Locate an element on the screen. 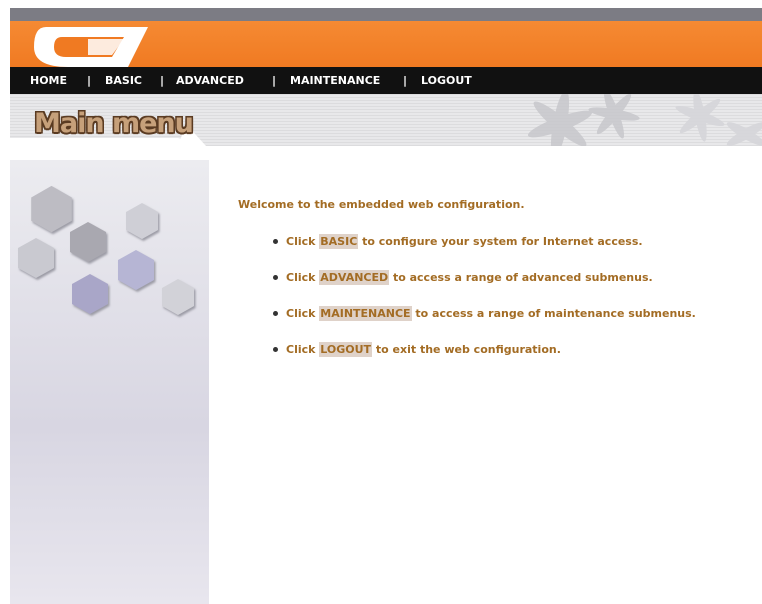 This screenshot has height=604, width=762. item-suffix: to access a range of advanced submenus. is located at coordinates (521, 277).